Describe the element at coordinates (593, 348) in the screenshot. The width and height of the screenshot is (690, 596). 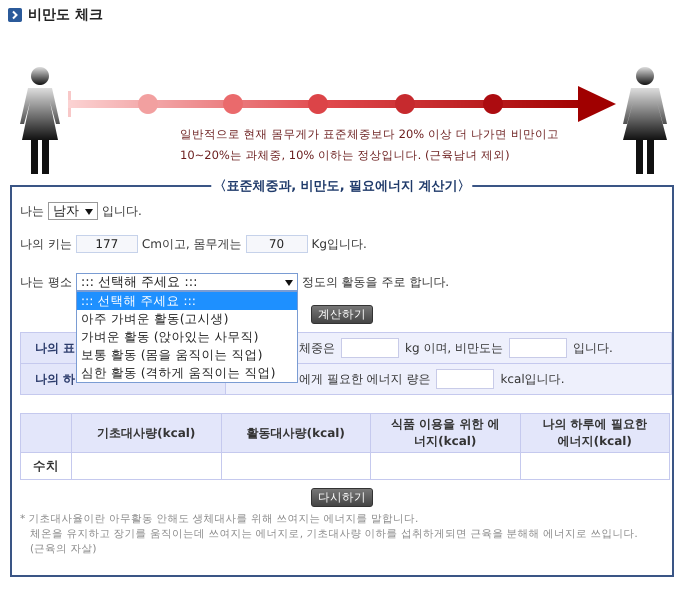
I see `result-text: 입니다.` at that location.